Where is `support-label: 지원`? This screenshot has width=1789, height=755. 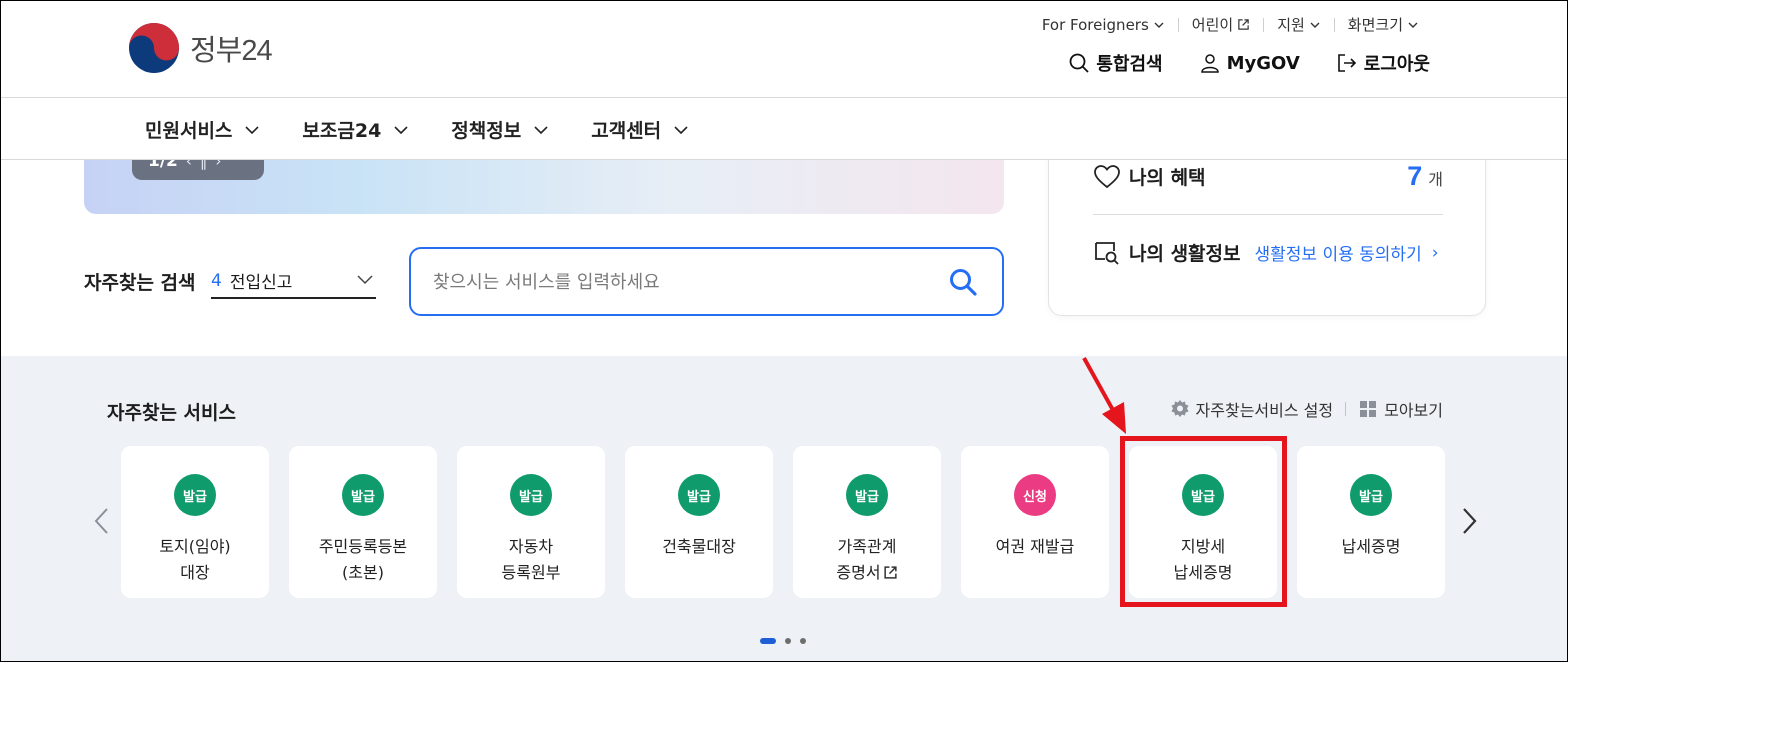 support-label: 지원 is located at coordinates (1291, 25).